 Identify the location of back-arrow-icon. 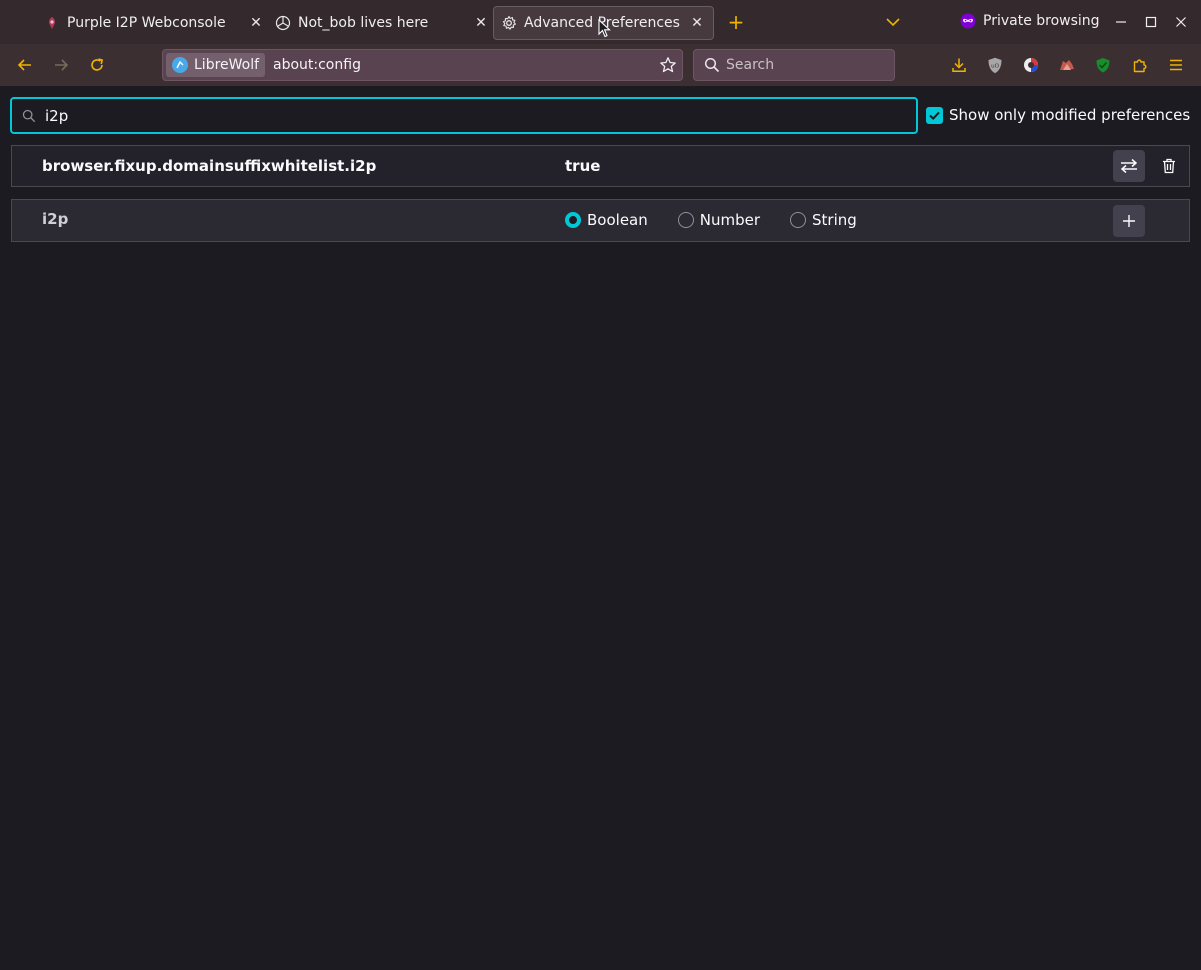
(24, 65).